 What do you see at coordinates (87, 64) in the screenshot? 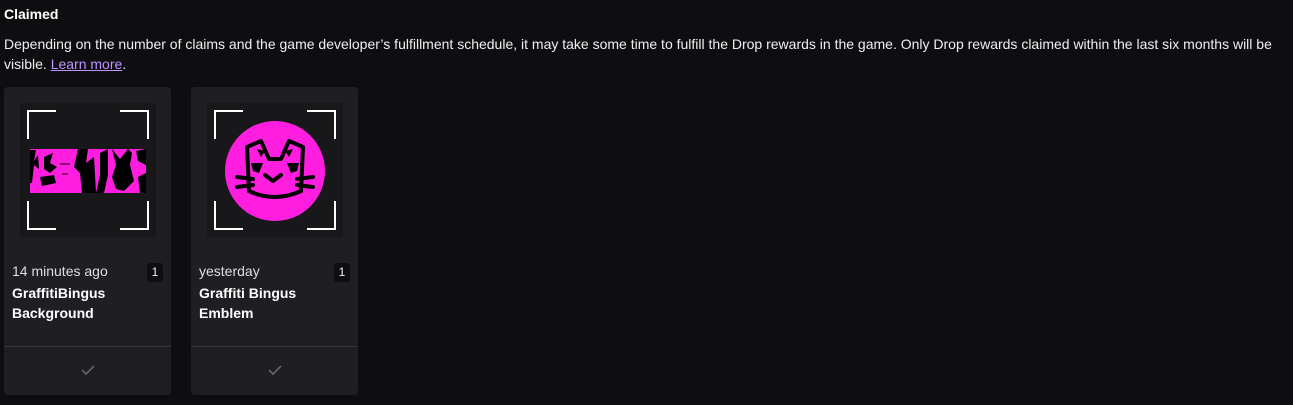
I see `learn-more-link: Learn more` at bounding box center [87, 64].